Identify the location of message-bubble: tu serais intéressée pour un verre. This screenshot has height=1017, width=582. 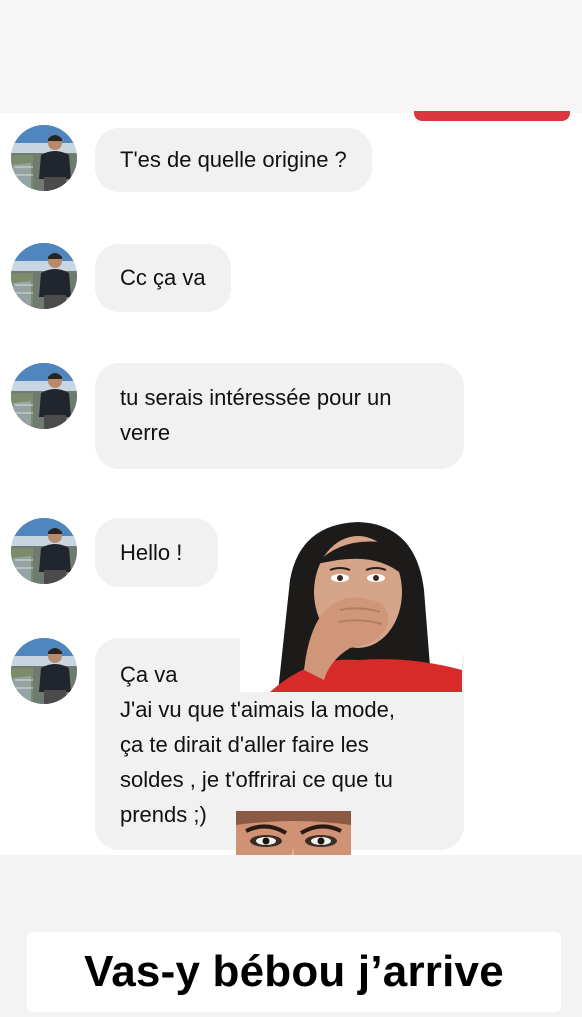
(279, 416).